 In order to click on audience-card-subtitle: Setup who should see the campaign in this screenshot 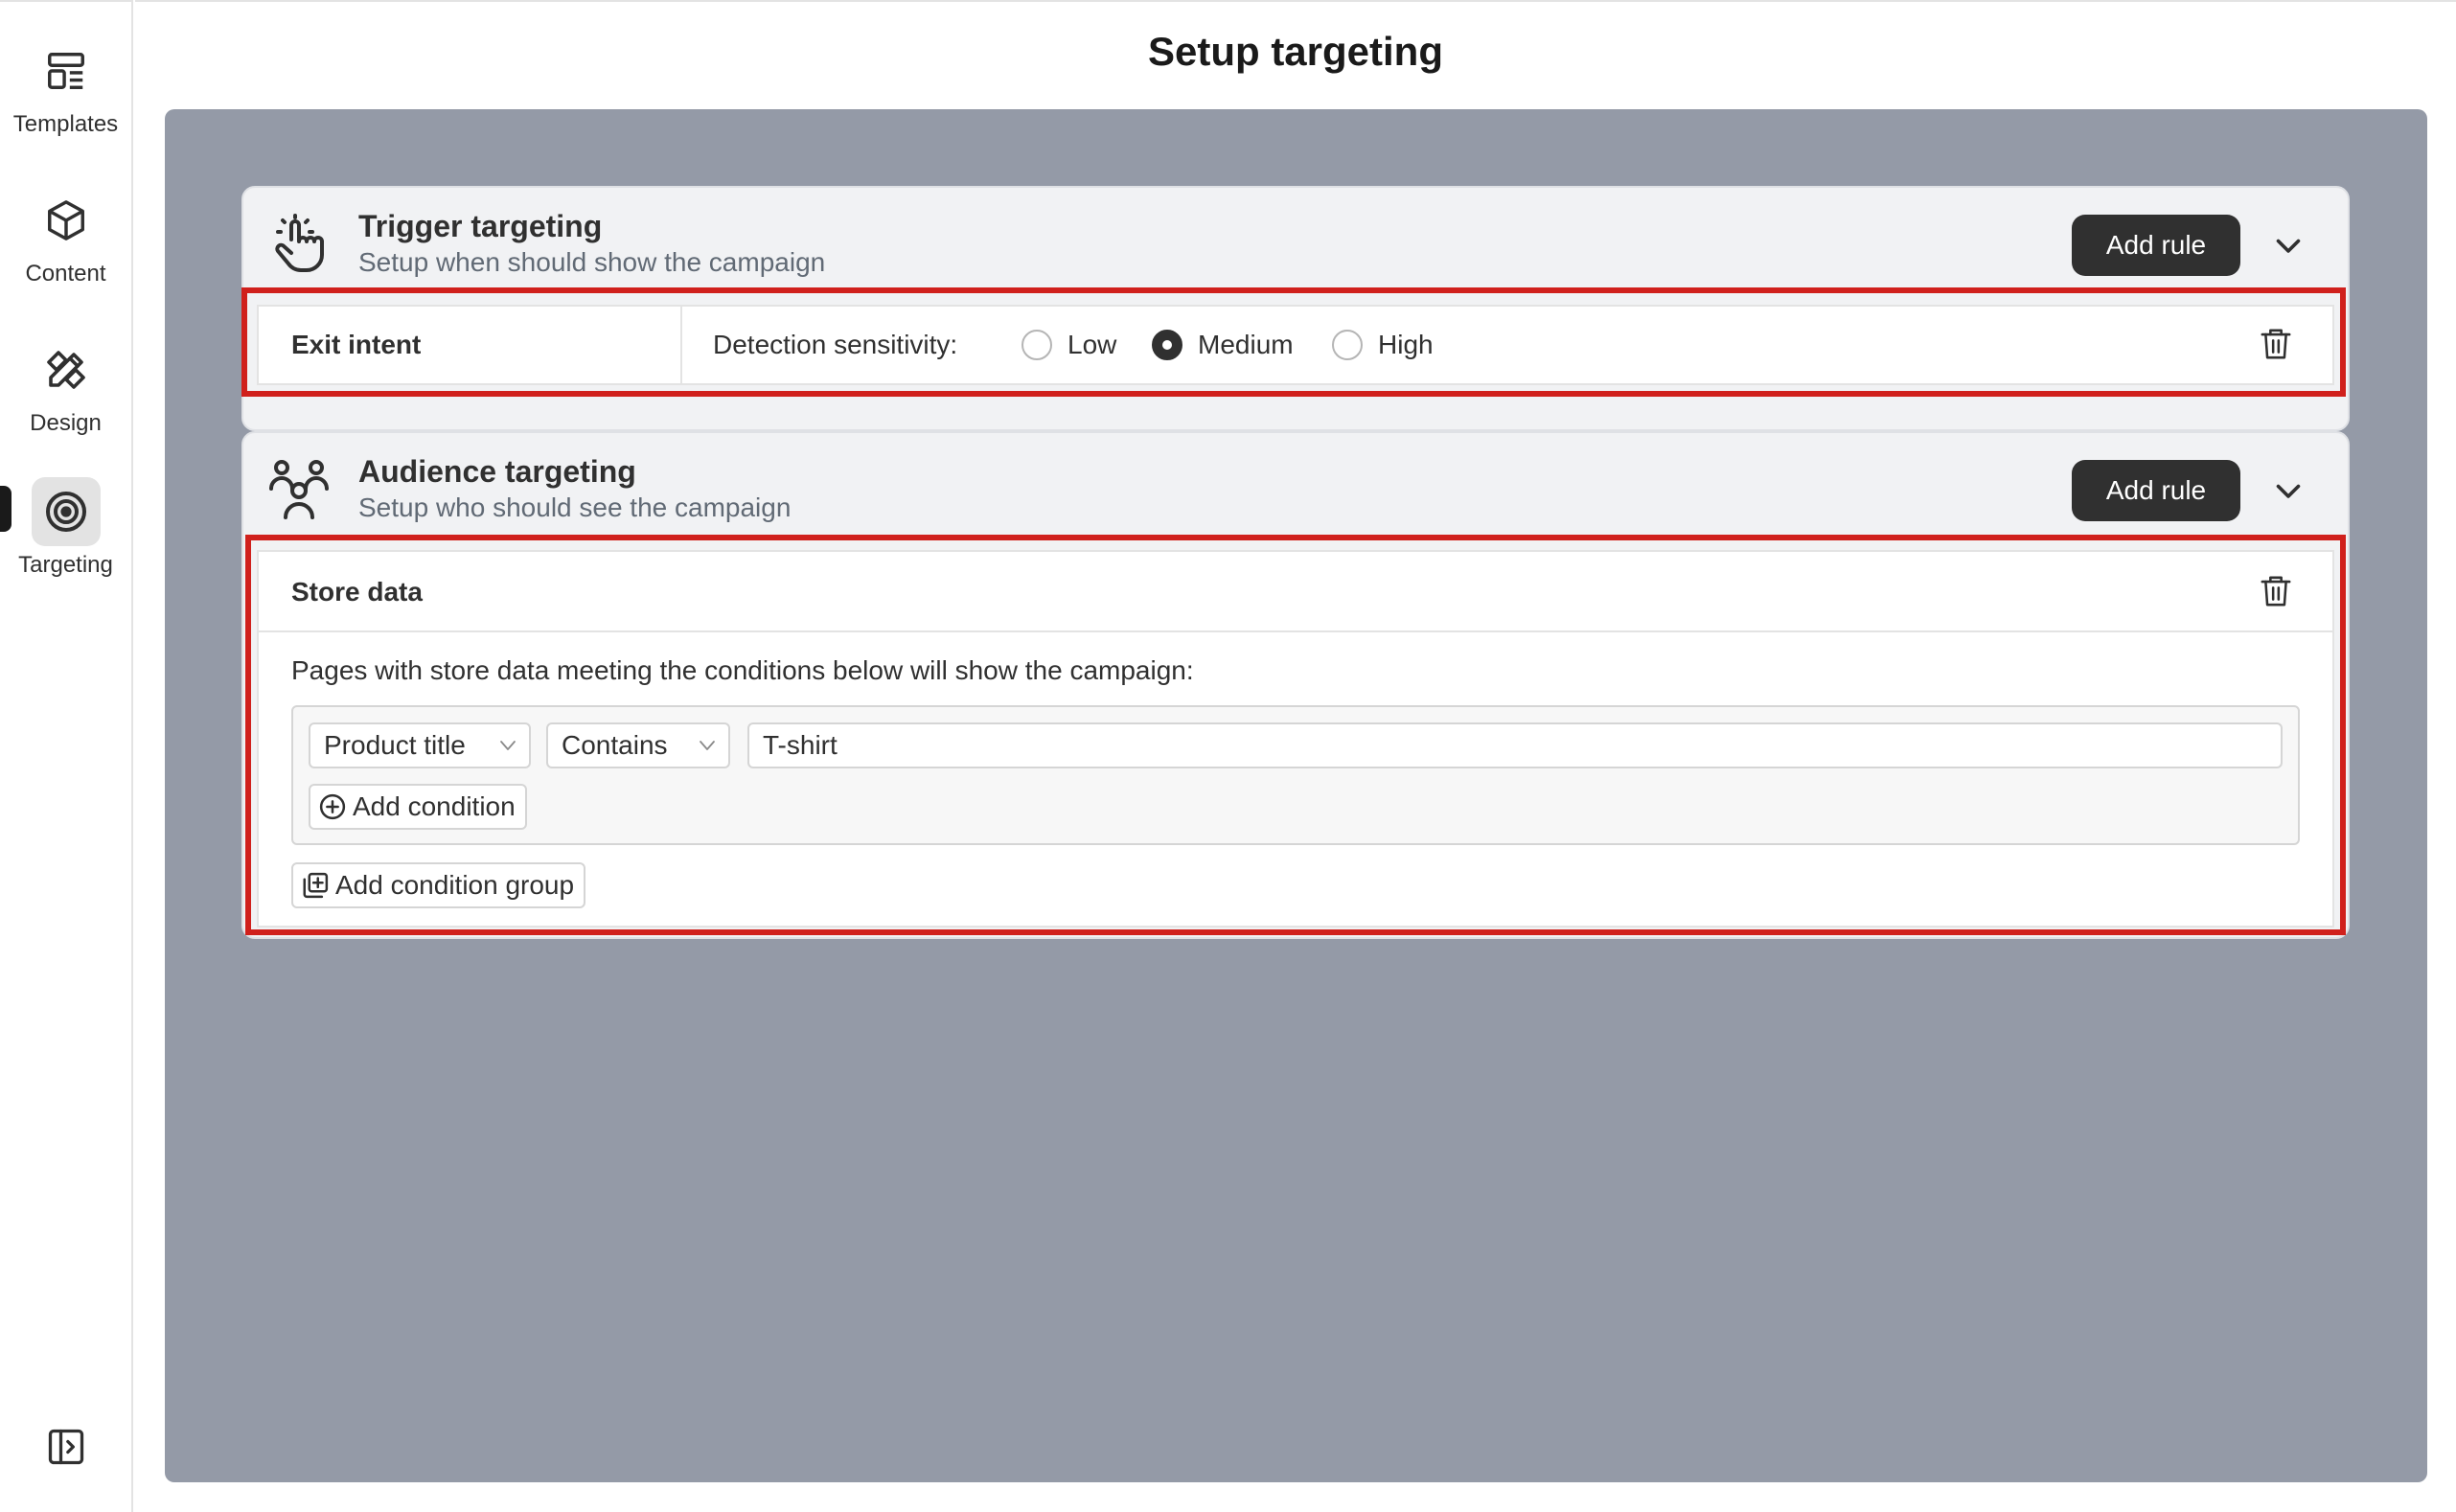, I will do `click(575, 508)`.